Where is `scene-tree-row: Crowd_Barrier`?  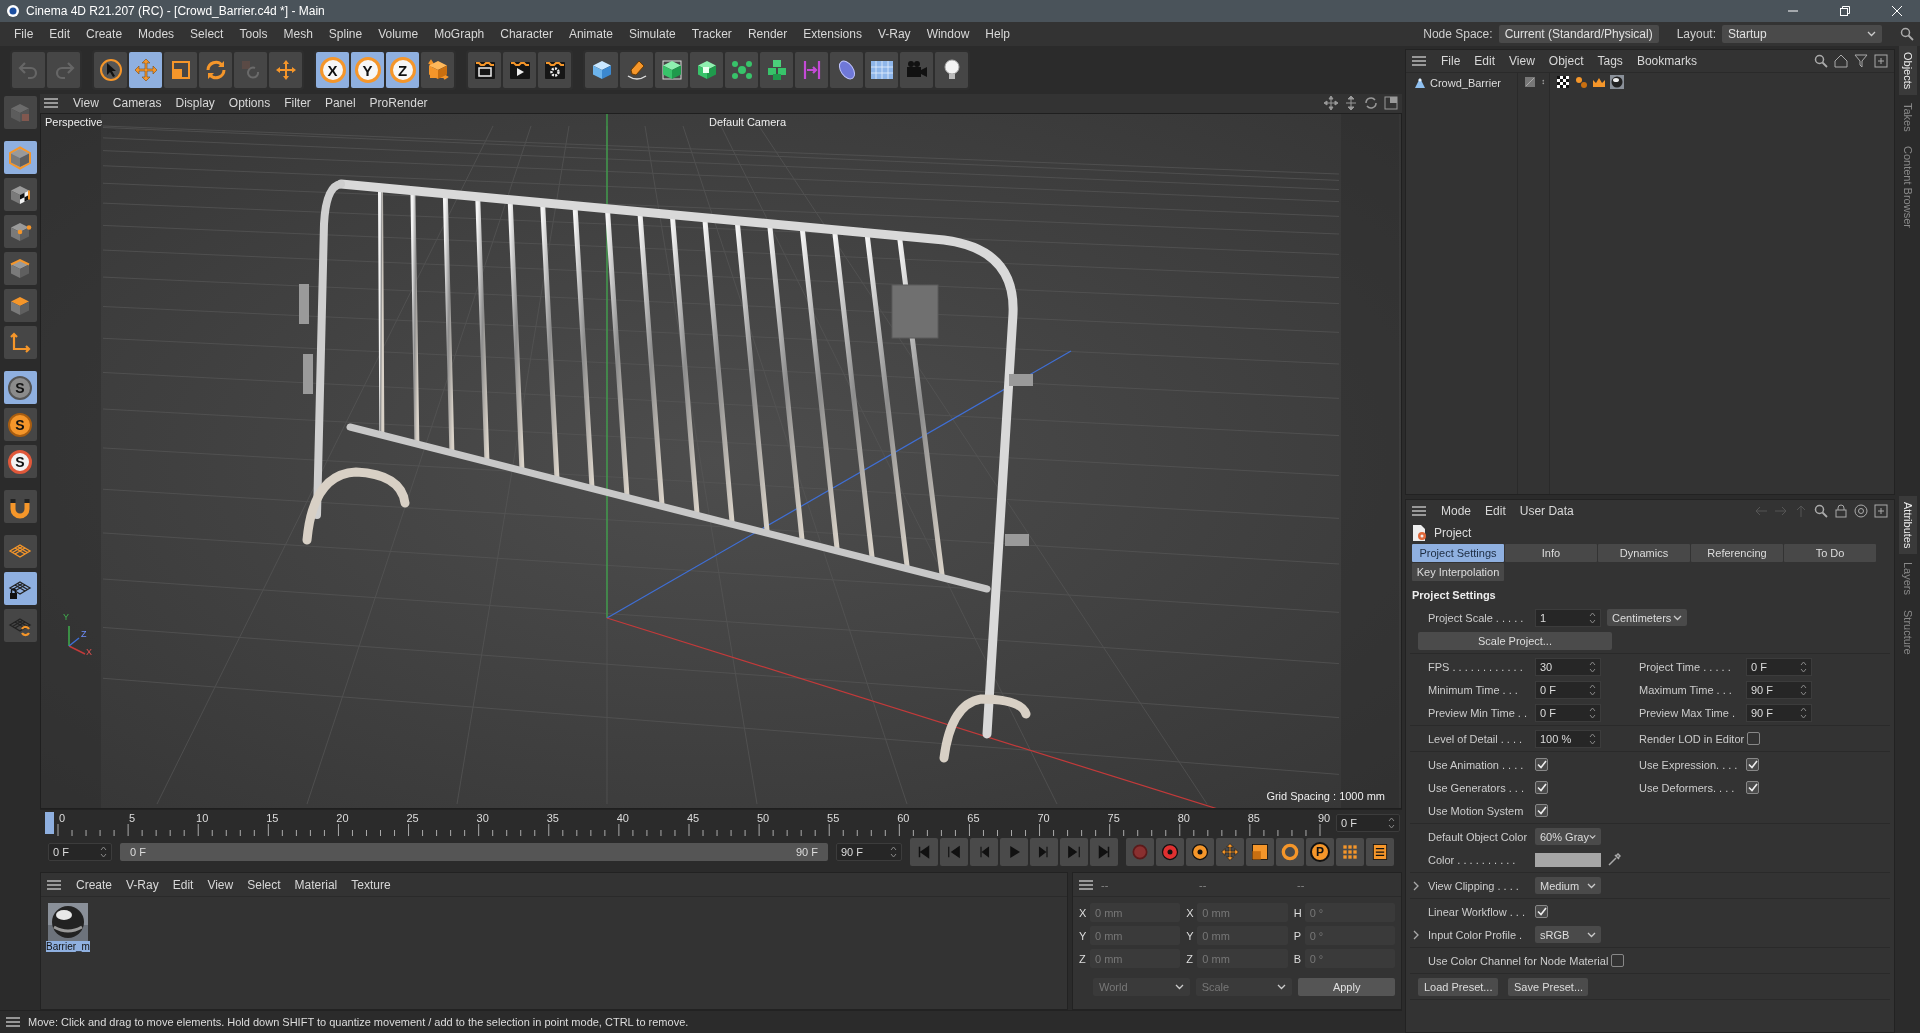 scene-tree-row: Crowd_Barrier is located at coordinates (1457, 83).